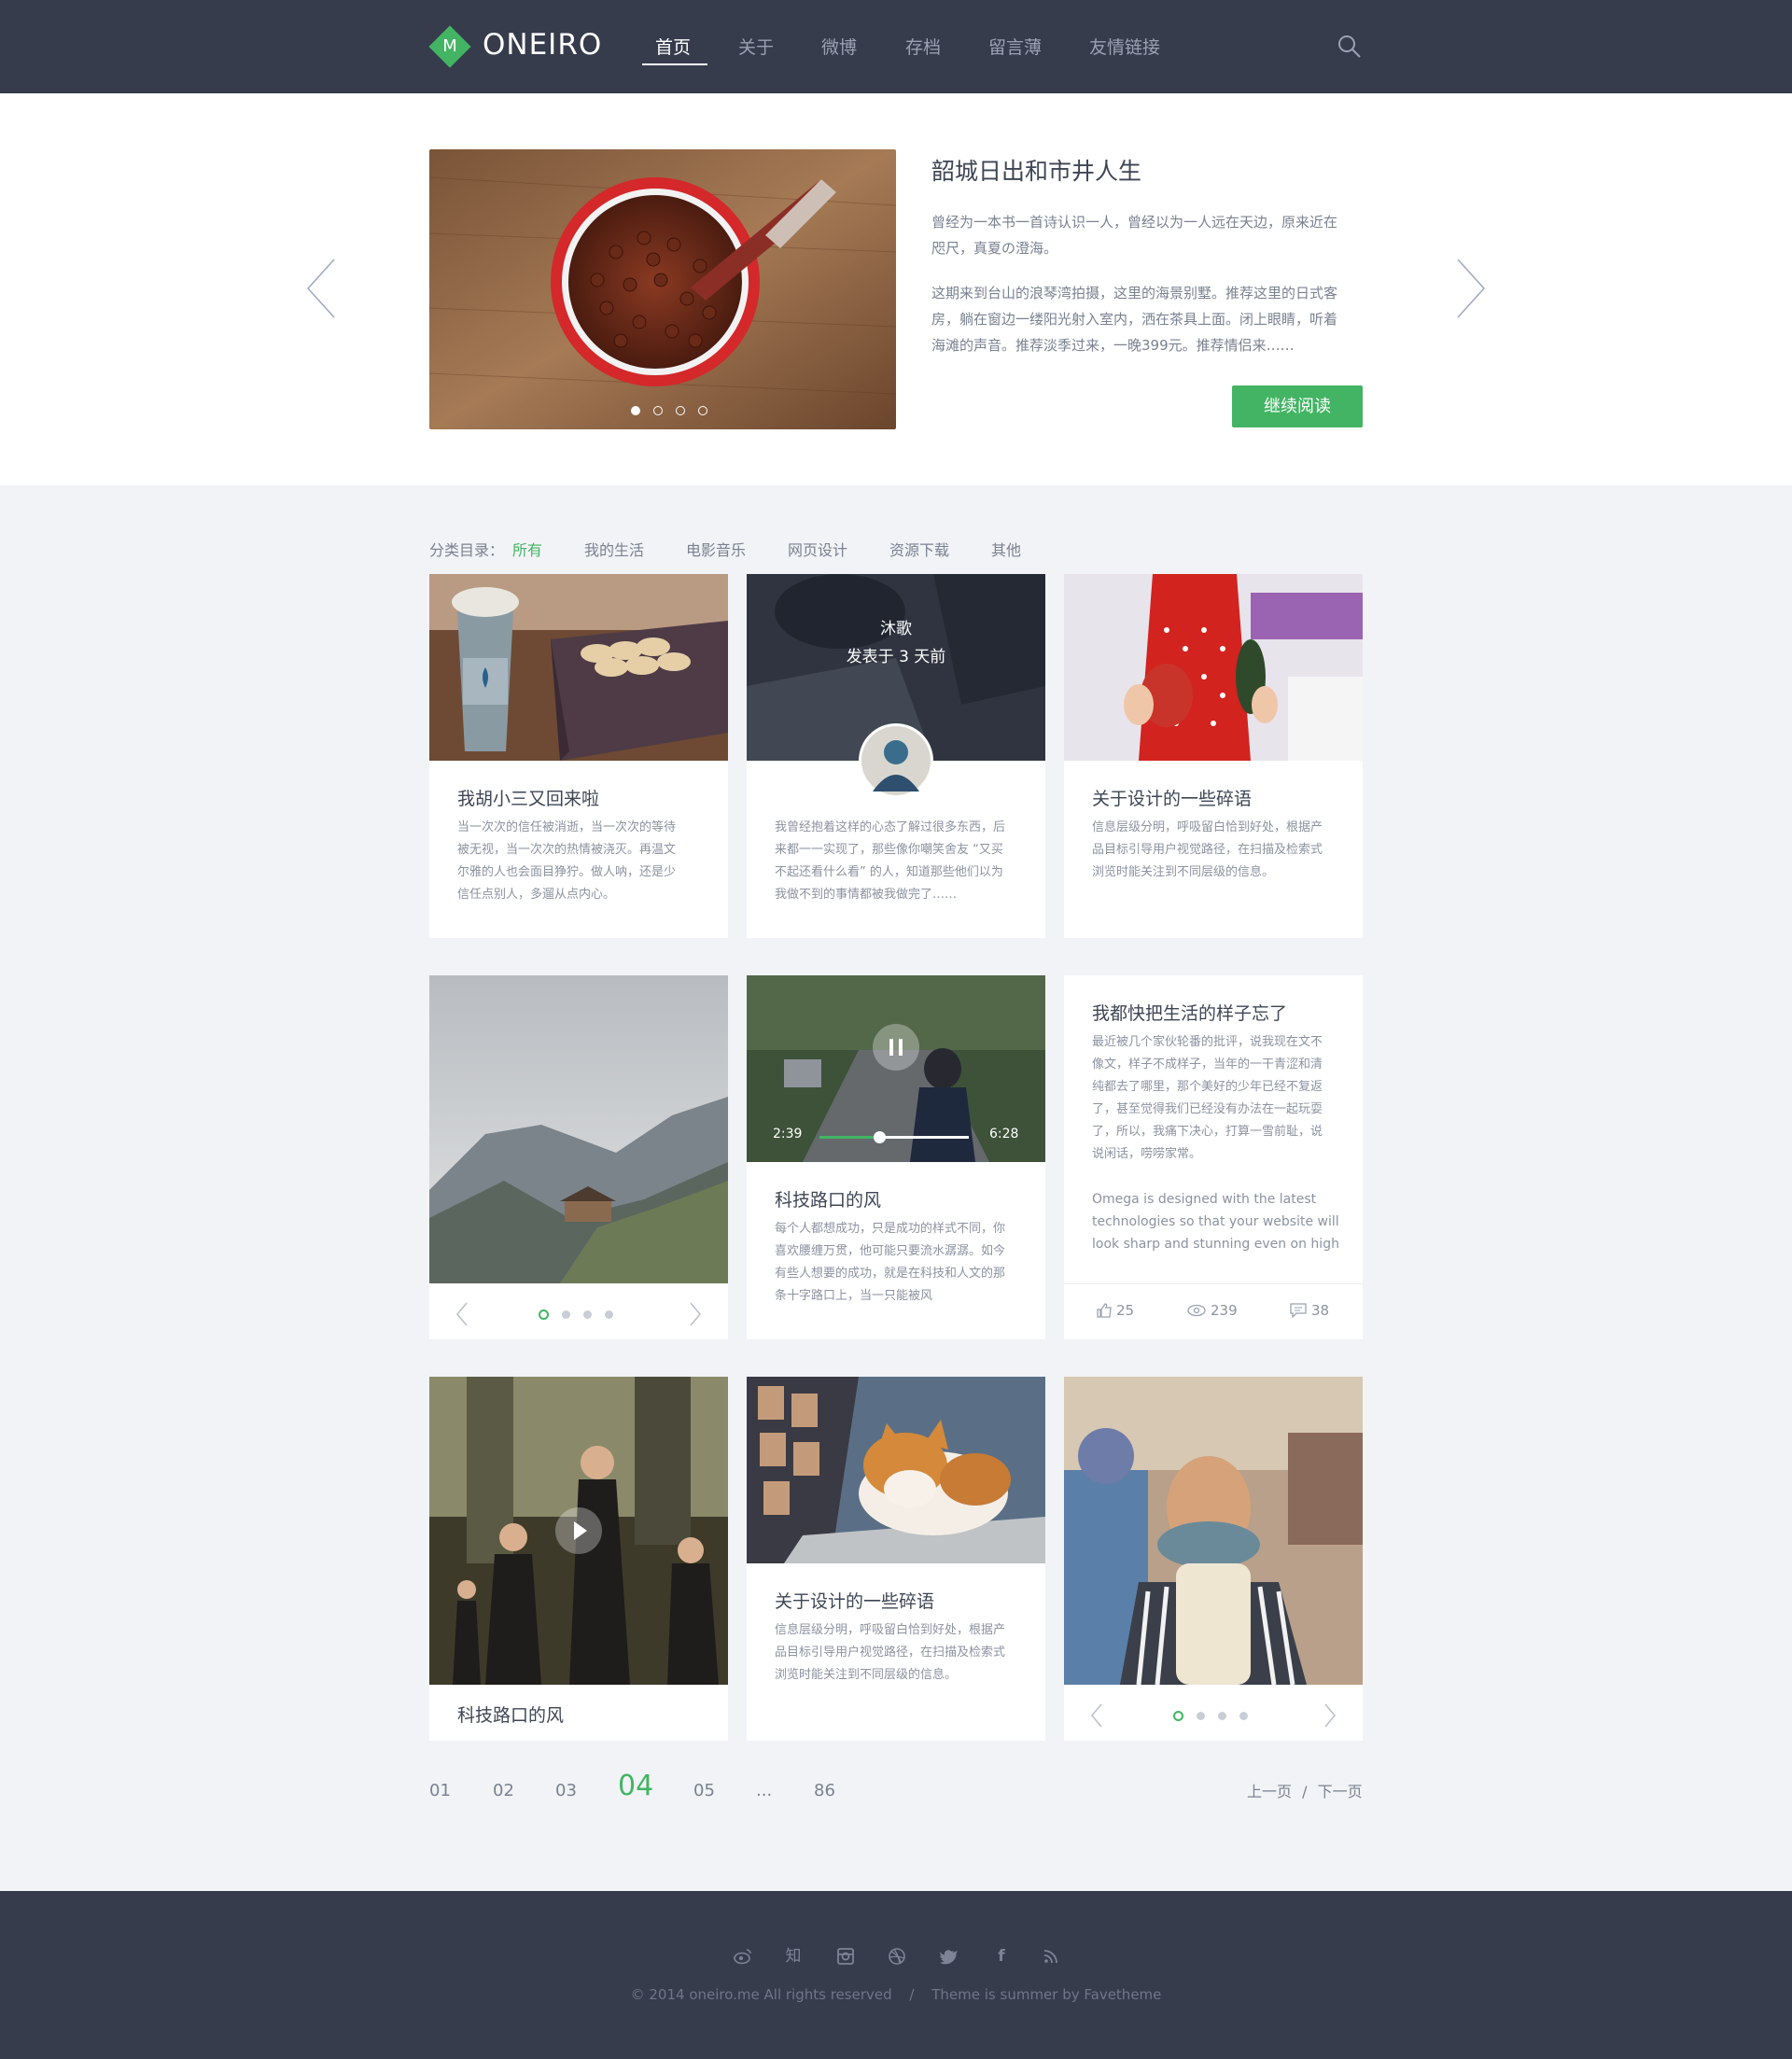 Image resolution: width=1792 pixels, height=2059 pixels. What do you see at coordinates (662, 289) in the screenshot?
I see `featured-image` at bounding box center [662, 289].